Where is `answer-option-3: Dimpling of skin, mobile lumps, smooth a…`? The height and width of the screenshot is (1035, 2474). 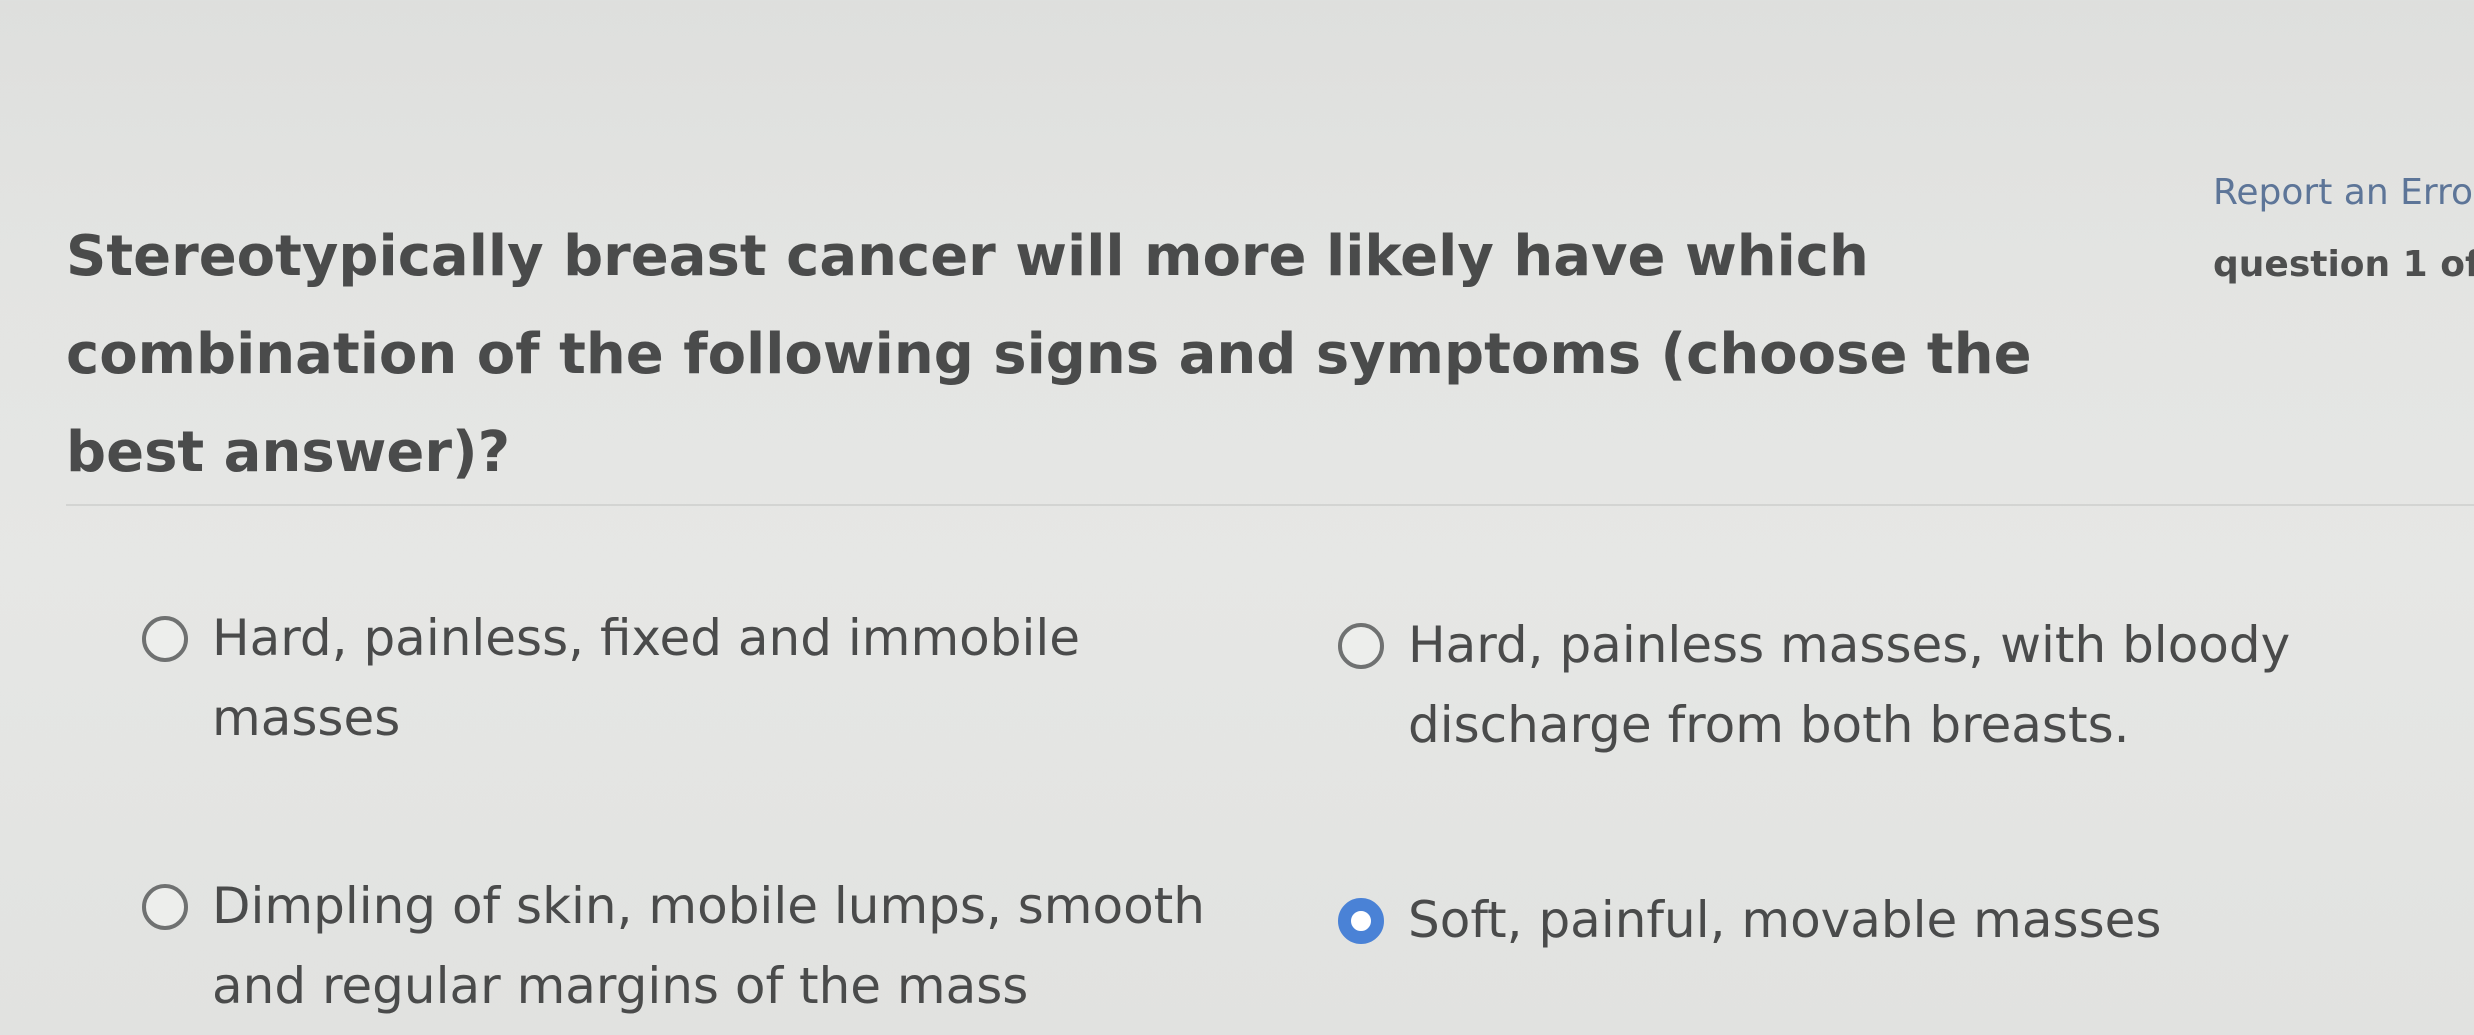 answer-option-3: Dimpling of skin, mobile lumps, smooth a… is located at coordinates (682, 946).